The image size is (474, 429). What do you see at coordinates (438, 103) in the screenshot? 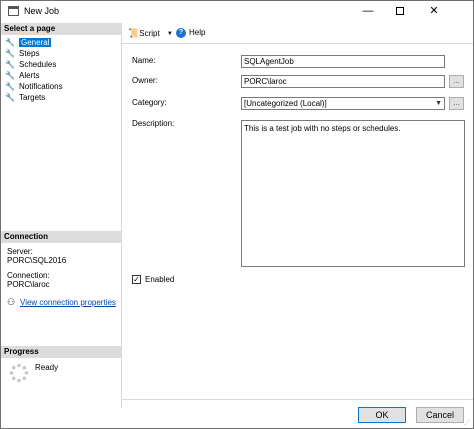
I see `chevron-down-icon: ▼` at bounding box center [438, 103].